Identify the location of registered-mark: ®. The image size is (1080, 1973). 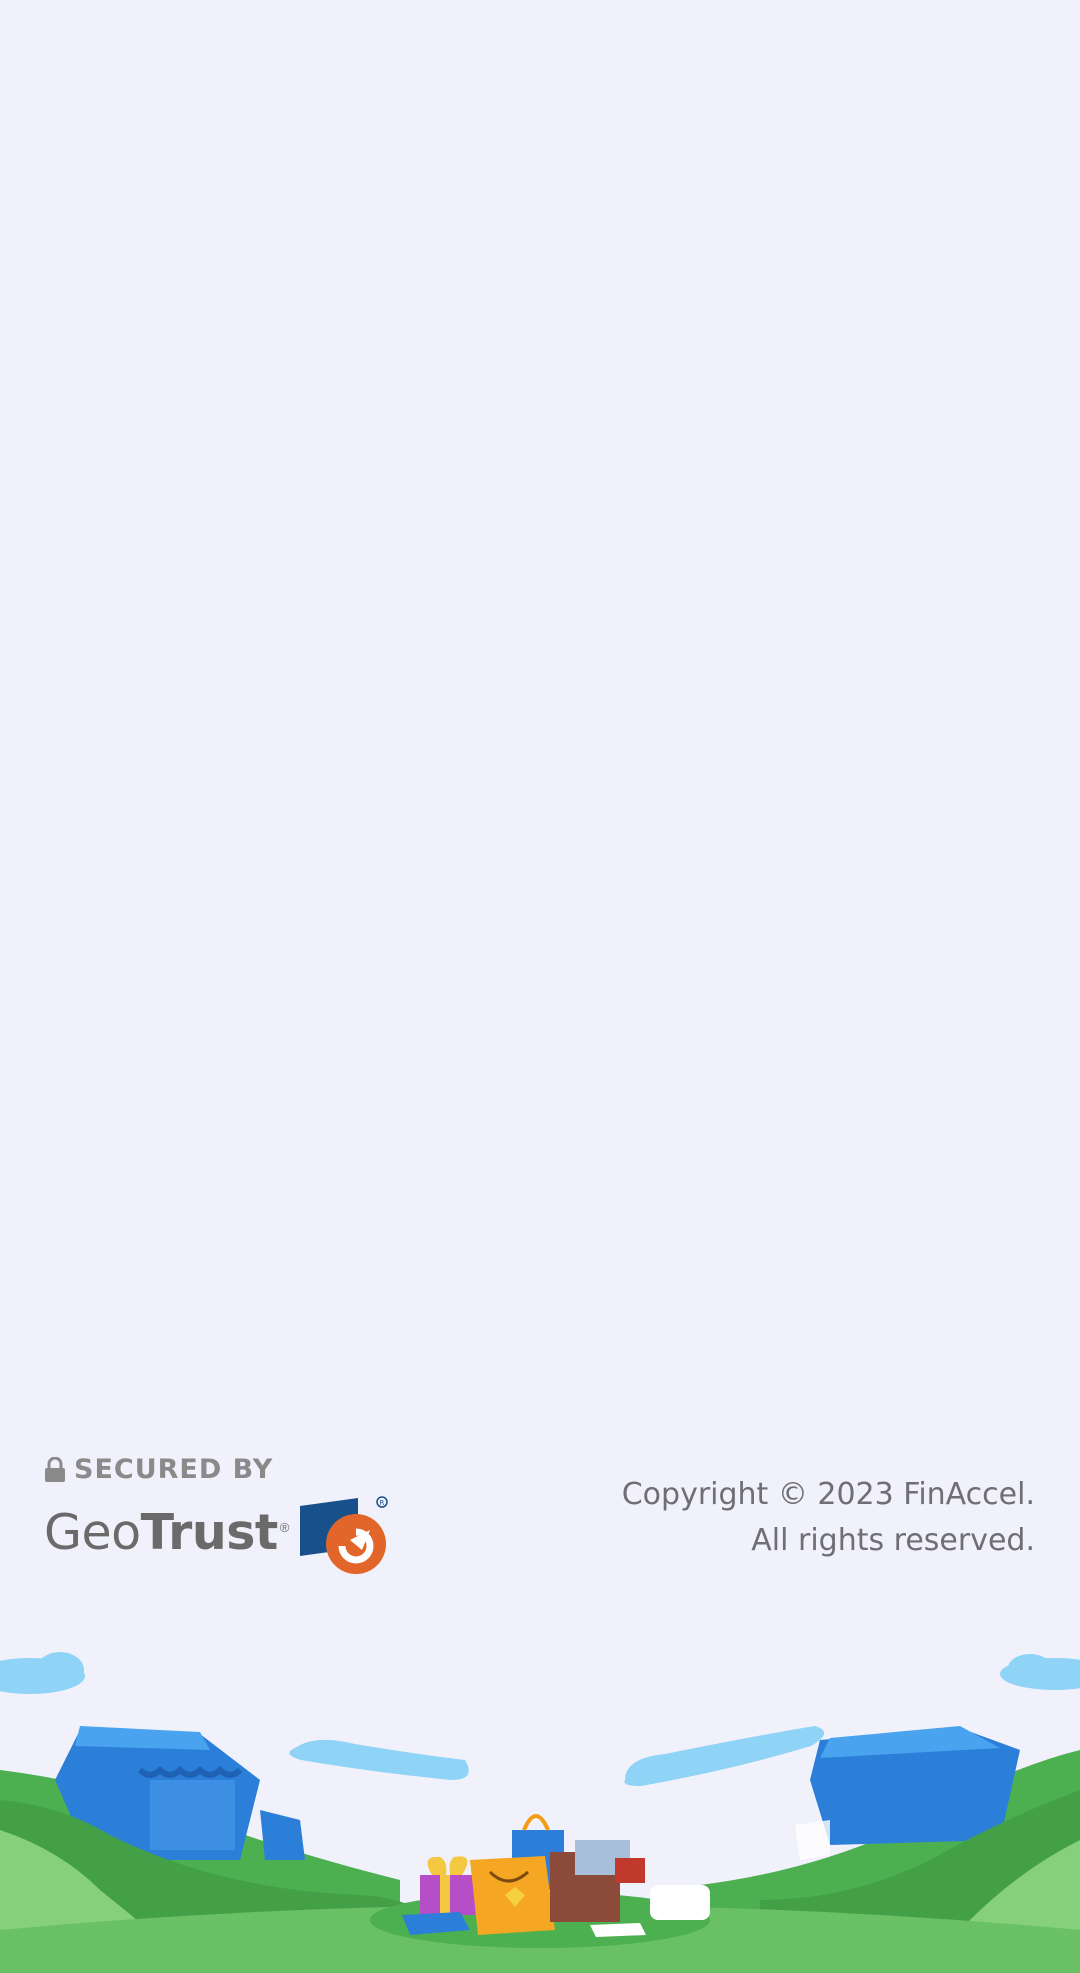
(284, 1527).